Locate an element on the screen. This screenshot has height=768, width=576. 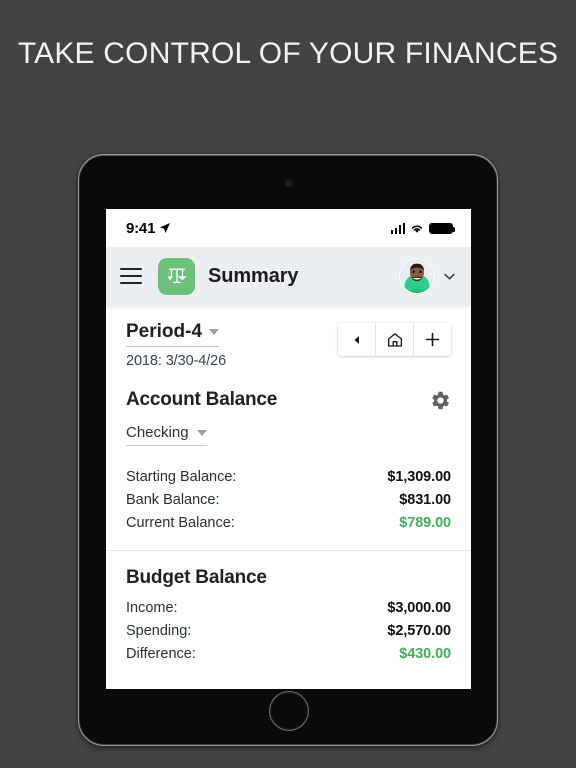
status-time-group: 9:41 is located at coordinates (148, 228).